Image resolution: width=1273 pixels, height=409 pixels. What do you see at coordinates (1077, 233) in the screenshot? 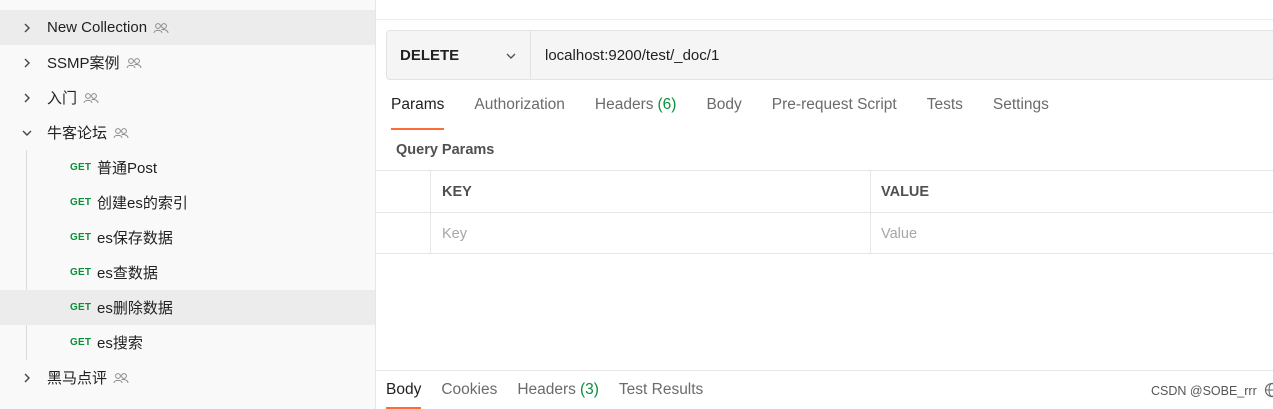
I see `value-input` at bounding box center [1077, 233].